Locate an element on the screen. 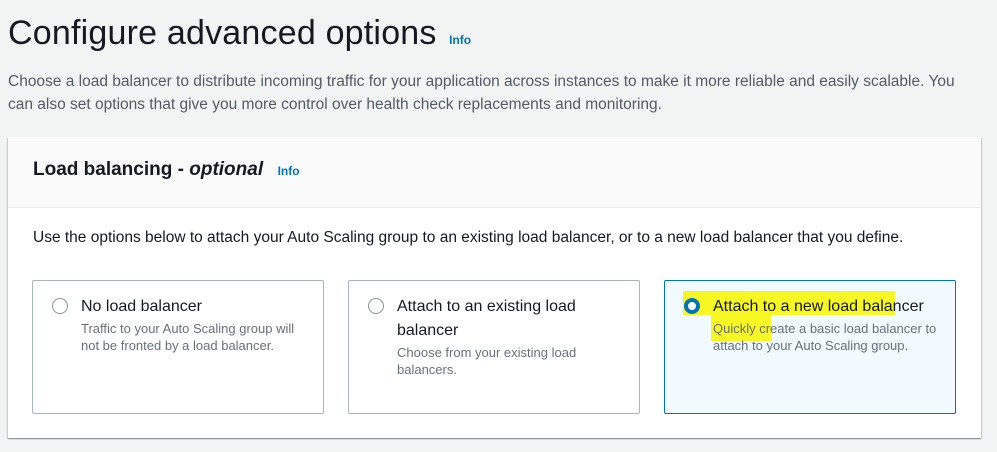  tile-label: Attach to an existing load balancer is located at coordinates (486, 318).